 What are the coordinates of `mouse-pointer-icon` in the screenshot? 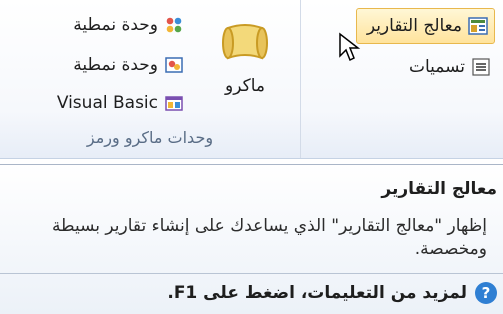 It's located at (350, 47).